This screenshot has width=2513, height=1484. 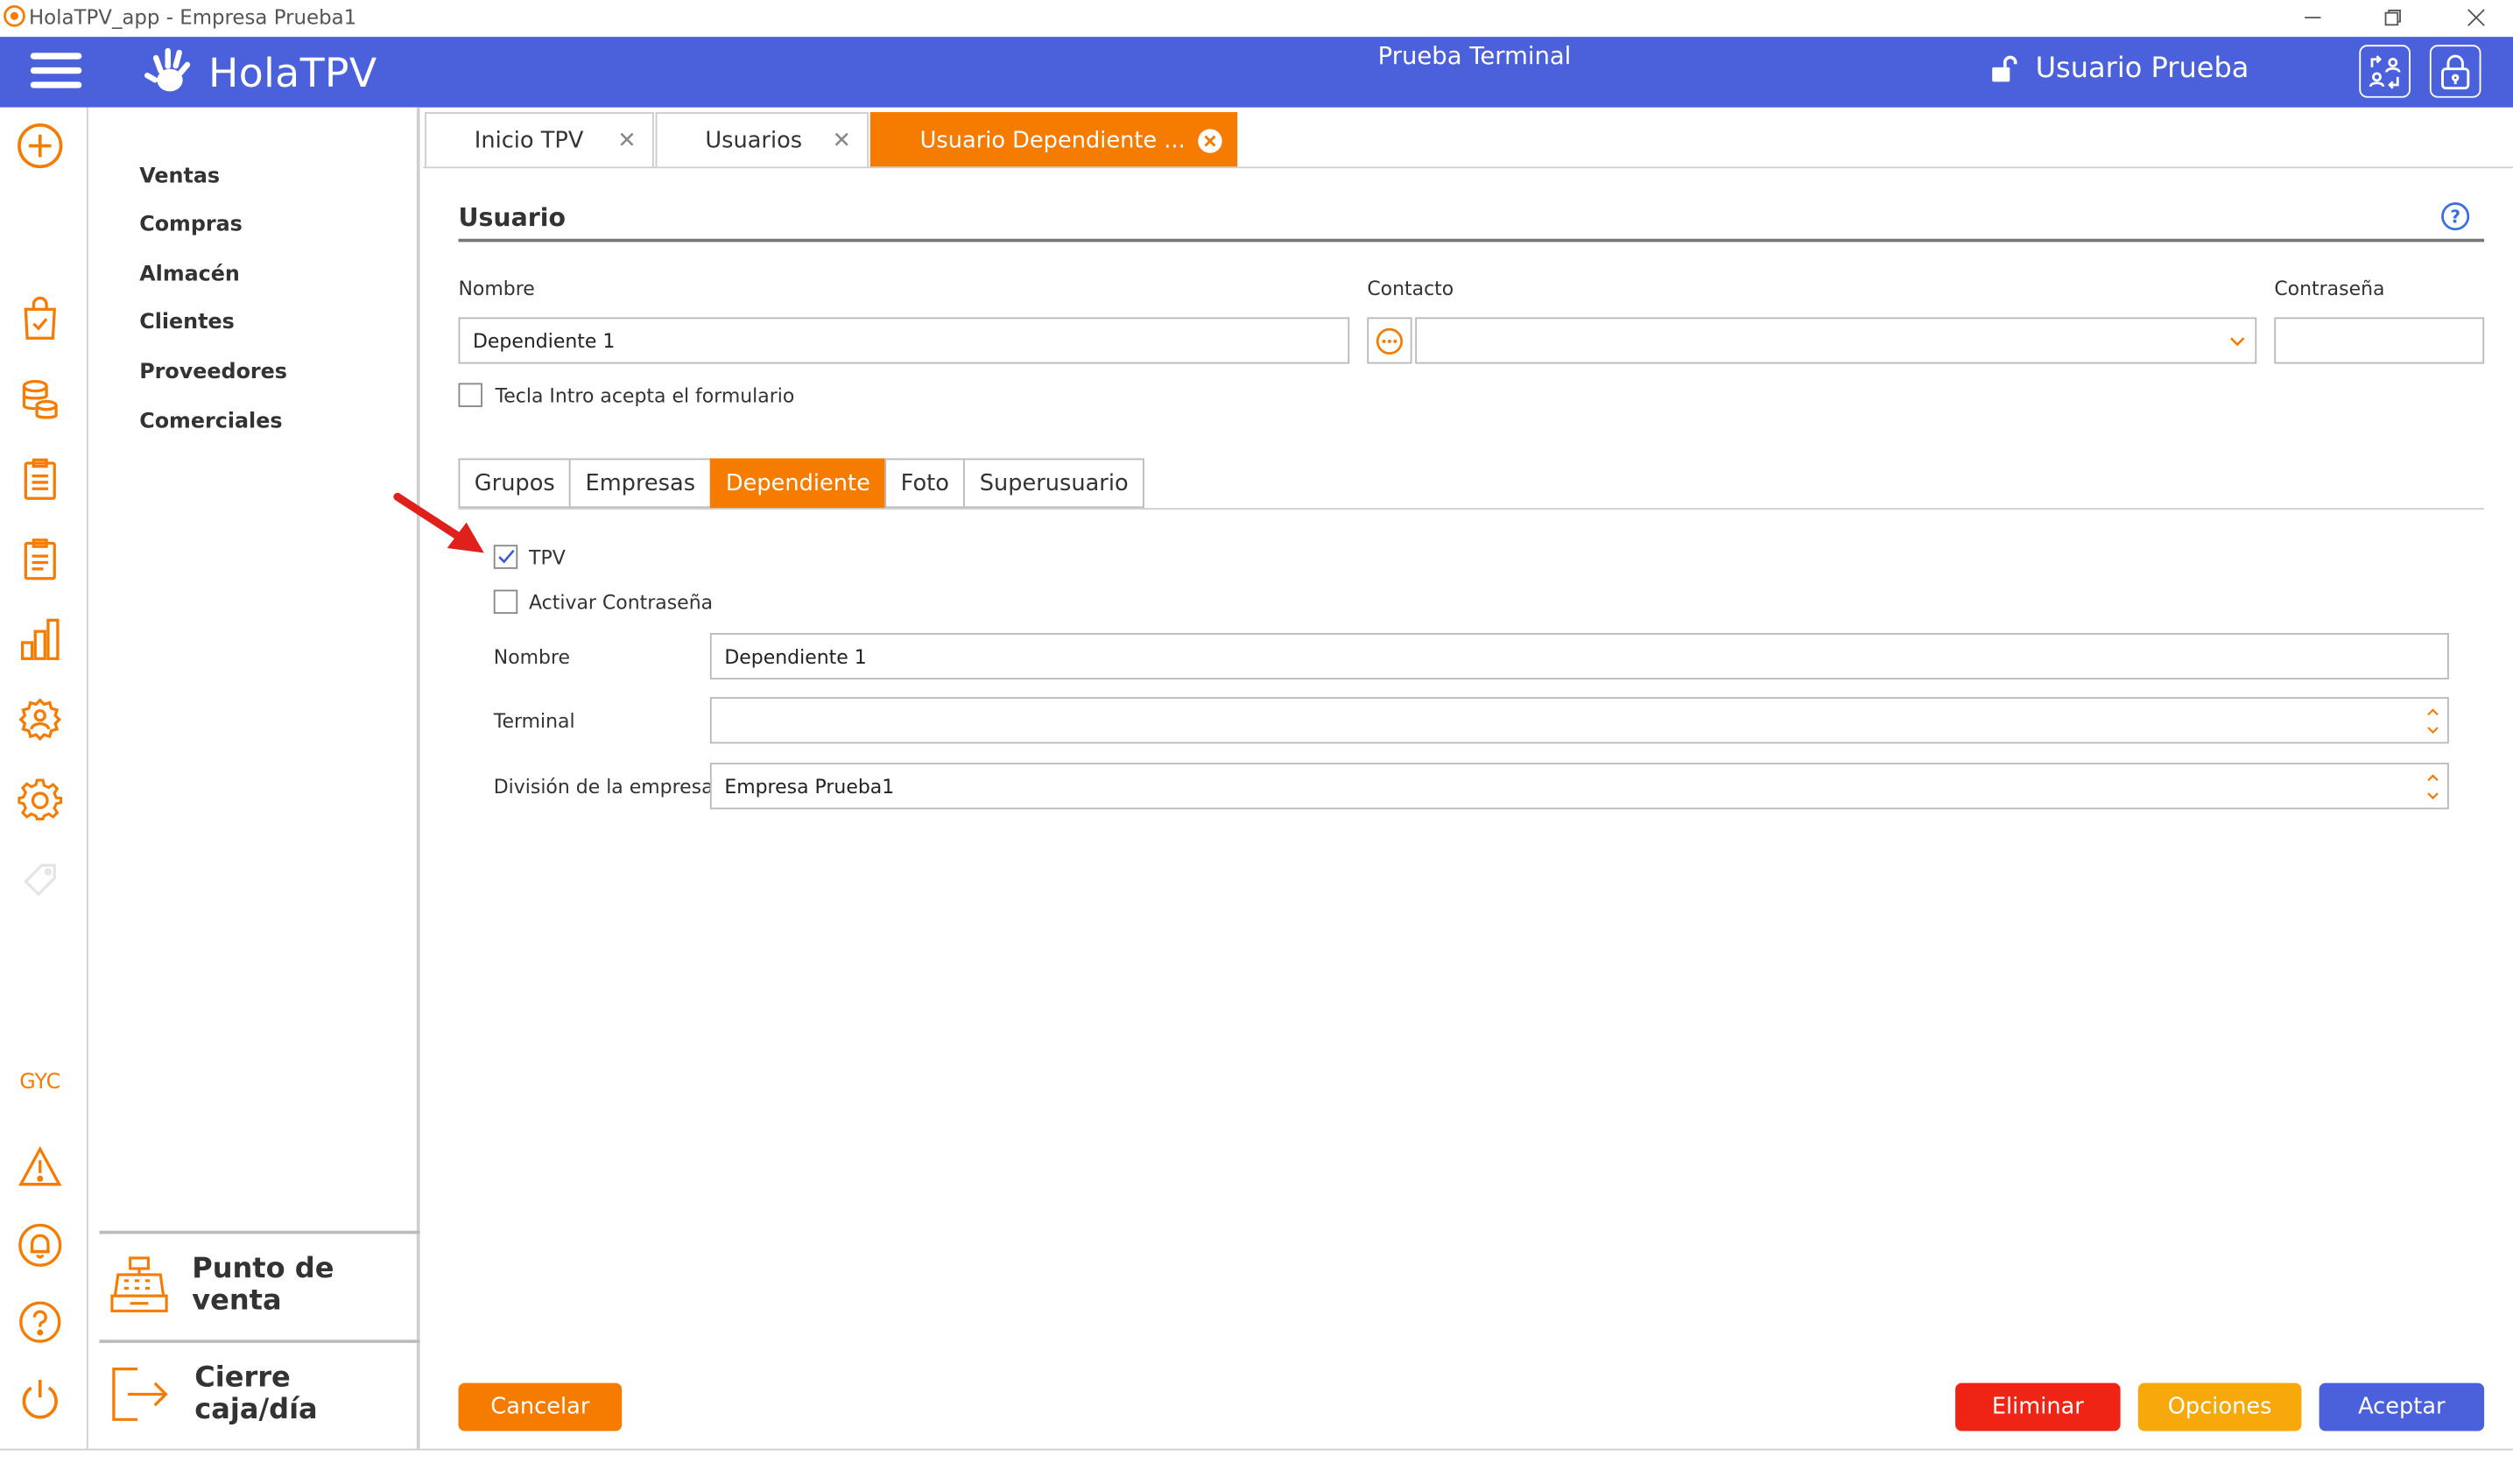 What do you see at coordinates (139, 1284) in the screenshot?
I see `cash-register-icon` at bounding box center [139, 1284].